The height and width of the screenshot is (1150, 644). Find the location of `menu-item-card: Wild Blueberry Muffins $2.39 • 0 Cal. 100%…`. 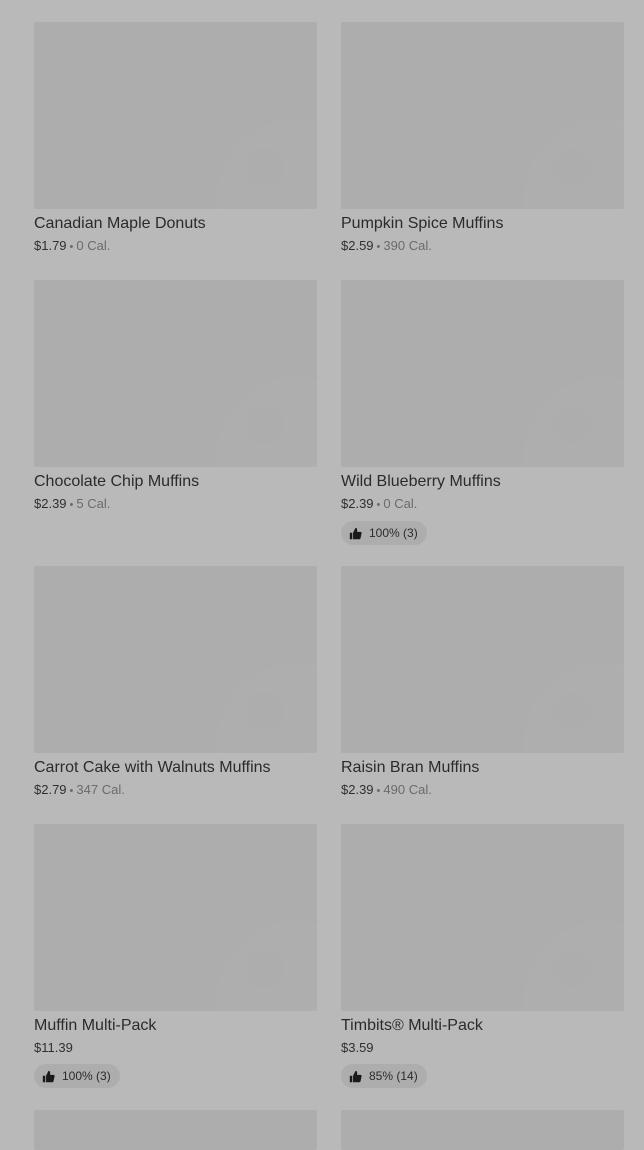

menu-item-card: Wild Blueberry Muffins $2.39 • 0 Cal. 100%… is located at coordinates (482, 412).